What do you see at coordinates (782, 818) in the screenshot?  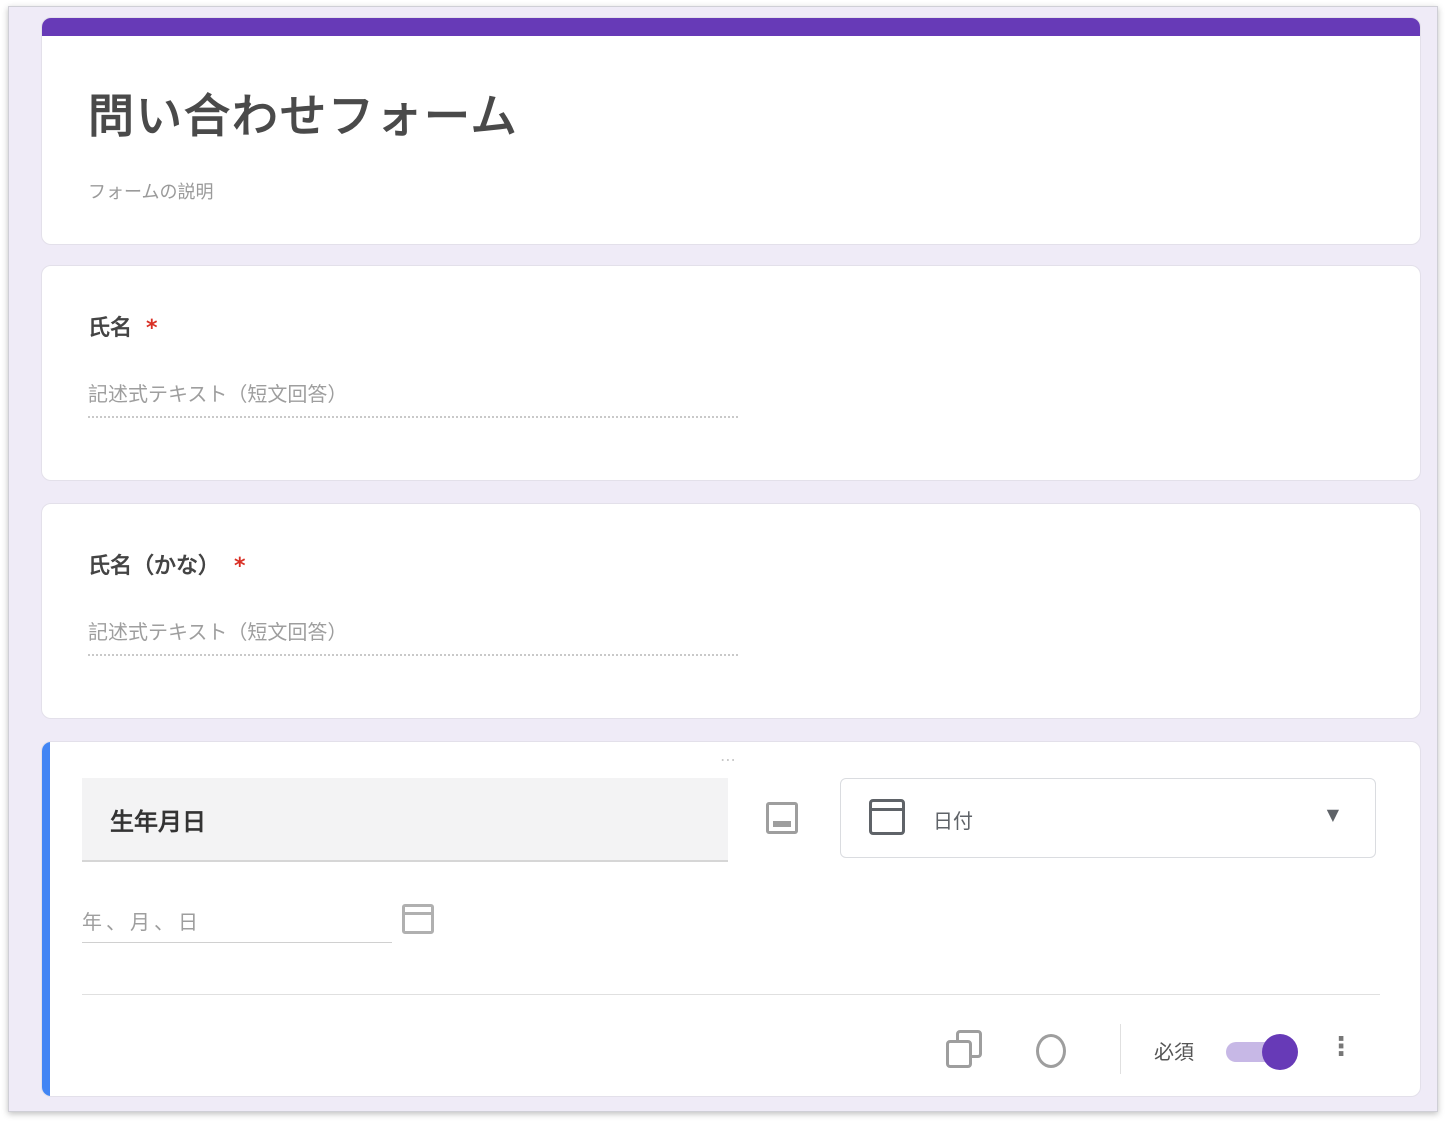 I see `add-image-icon` at bounding box center [782, 818].